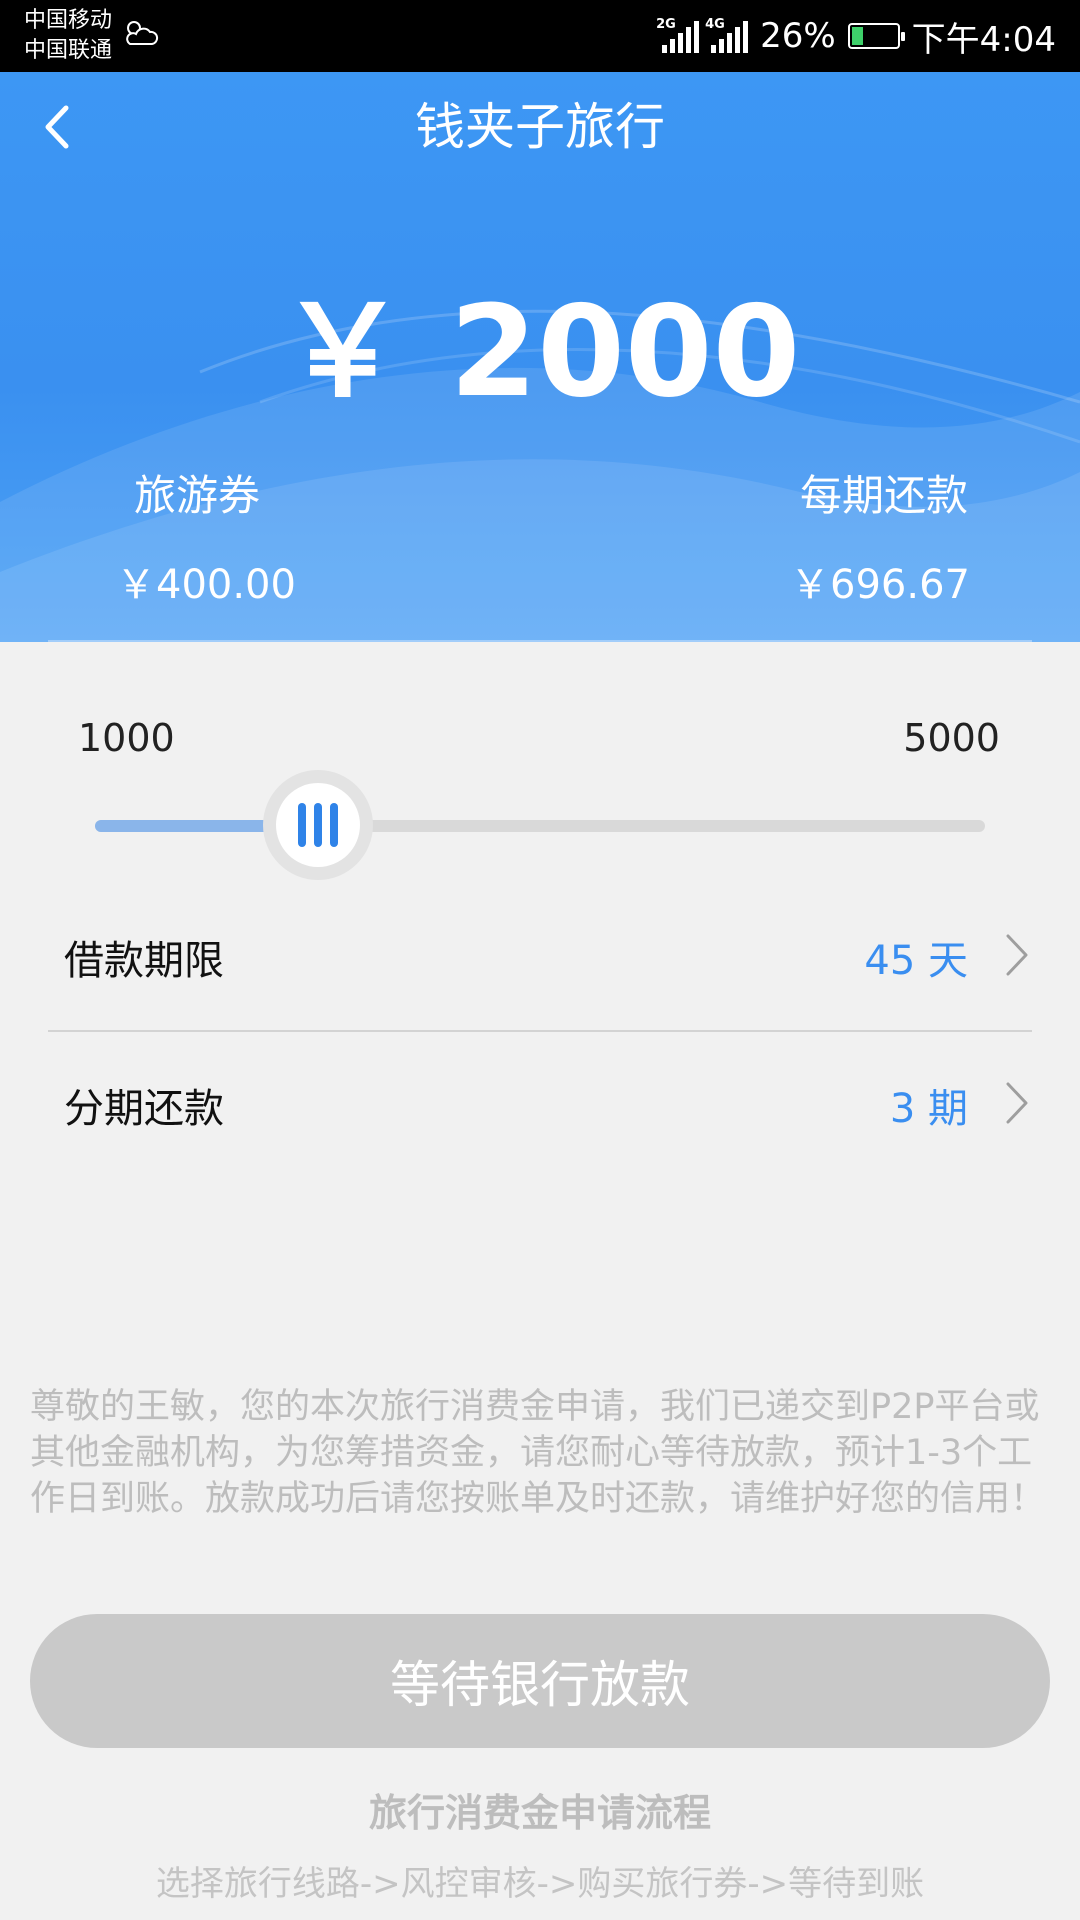 This screenshot has height=1920, width=1080. Describe the element at coordinates (68, 50) in the screenshot. I see `carrier-2: 中国联通` at that location.